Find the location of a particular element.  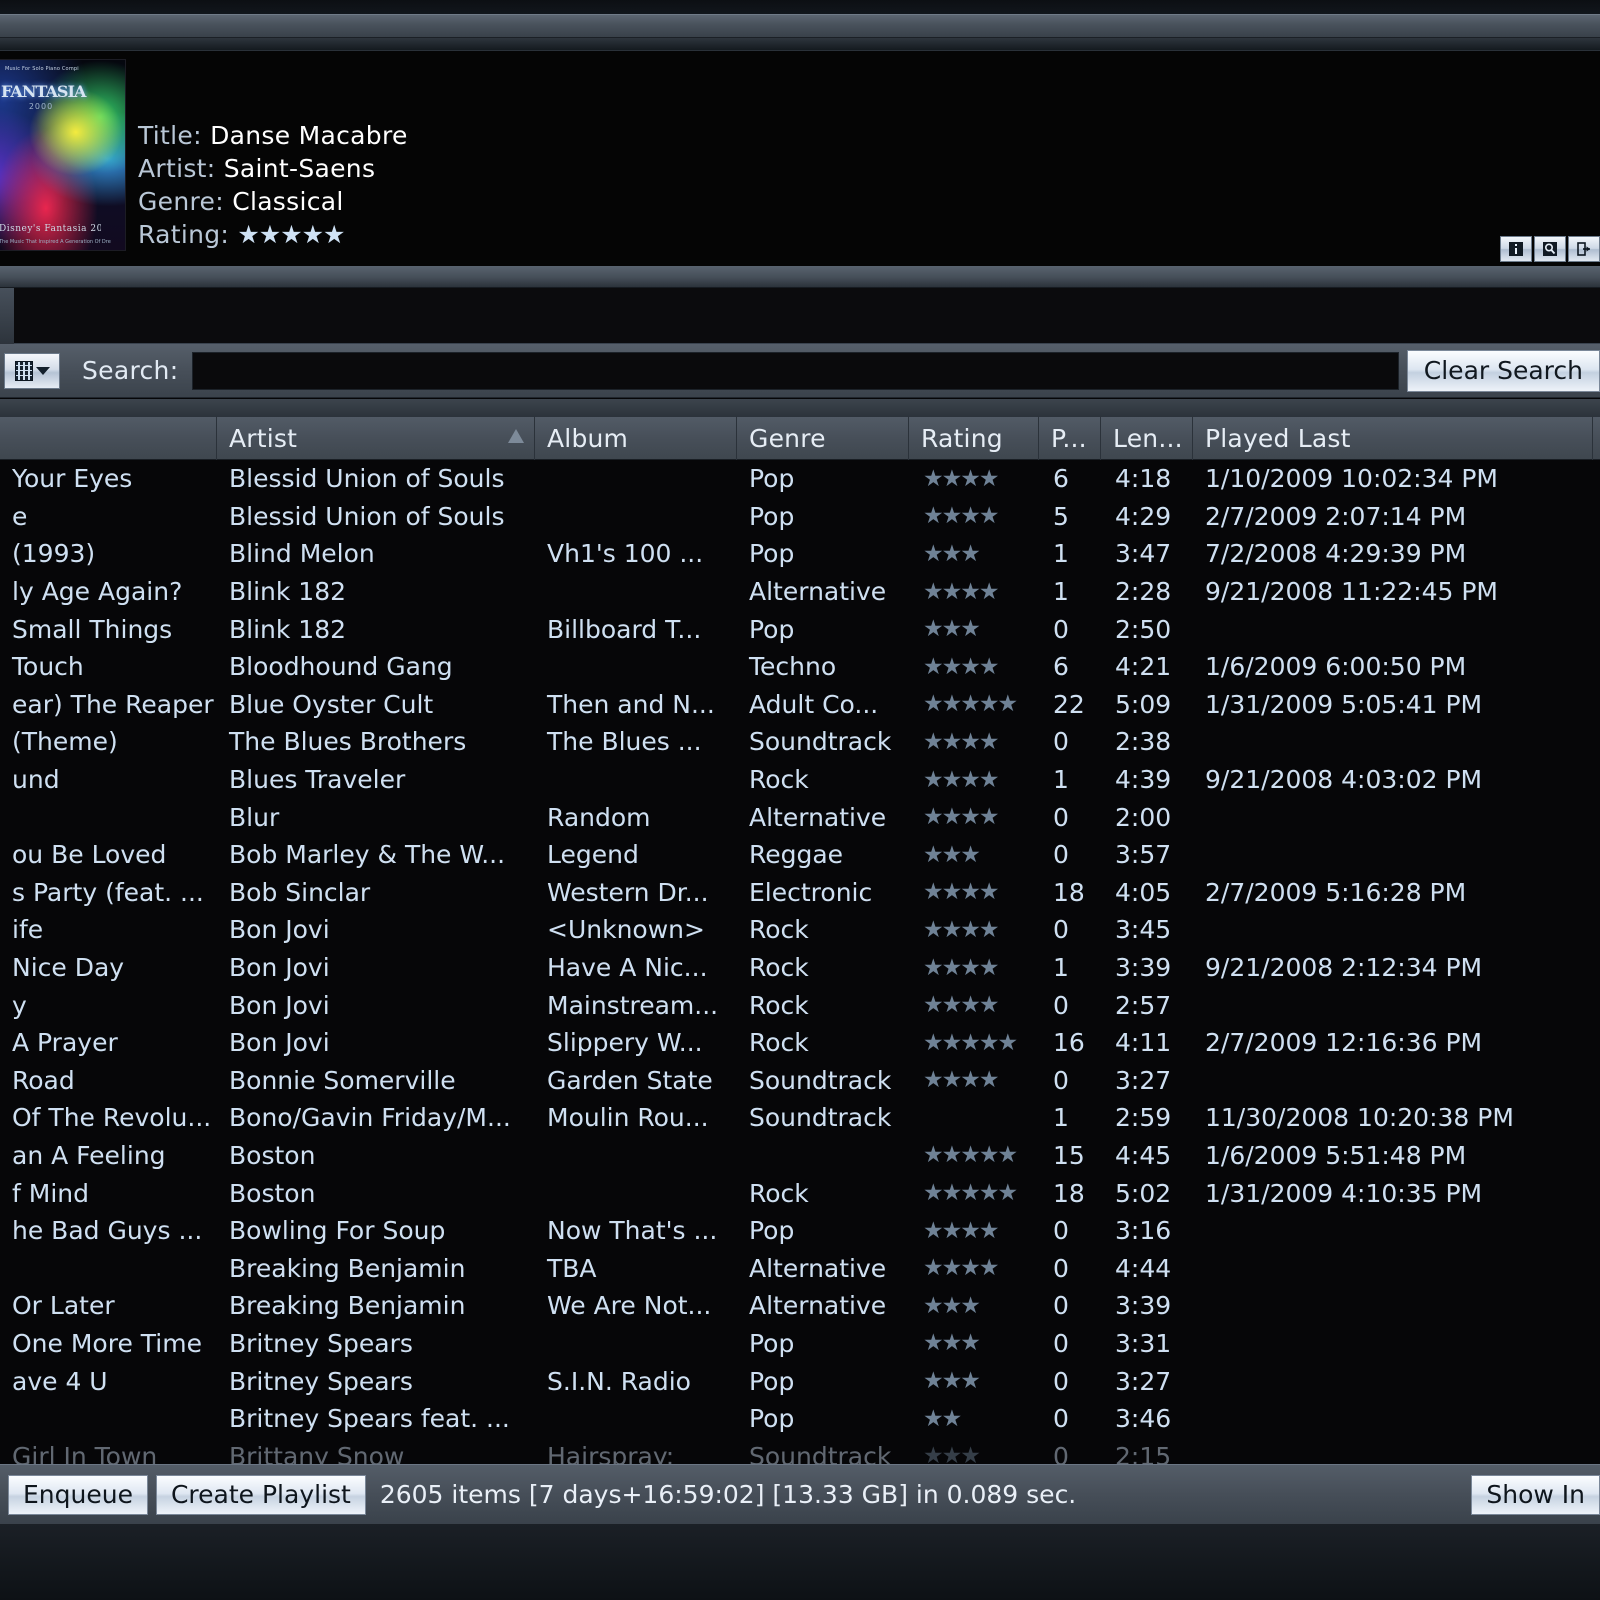

cell-genre: Soundtrack is located at coordinates (820, 1080).